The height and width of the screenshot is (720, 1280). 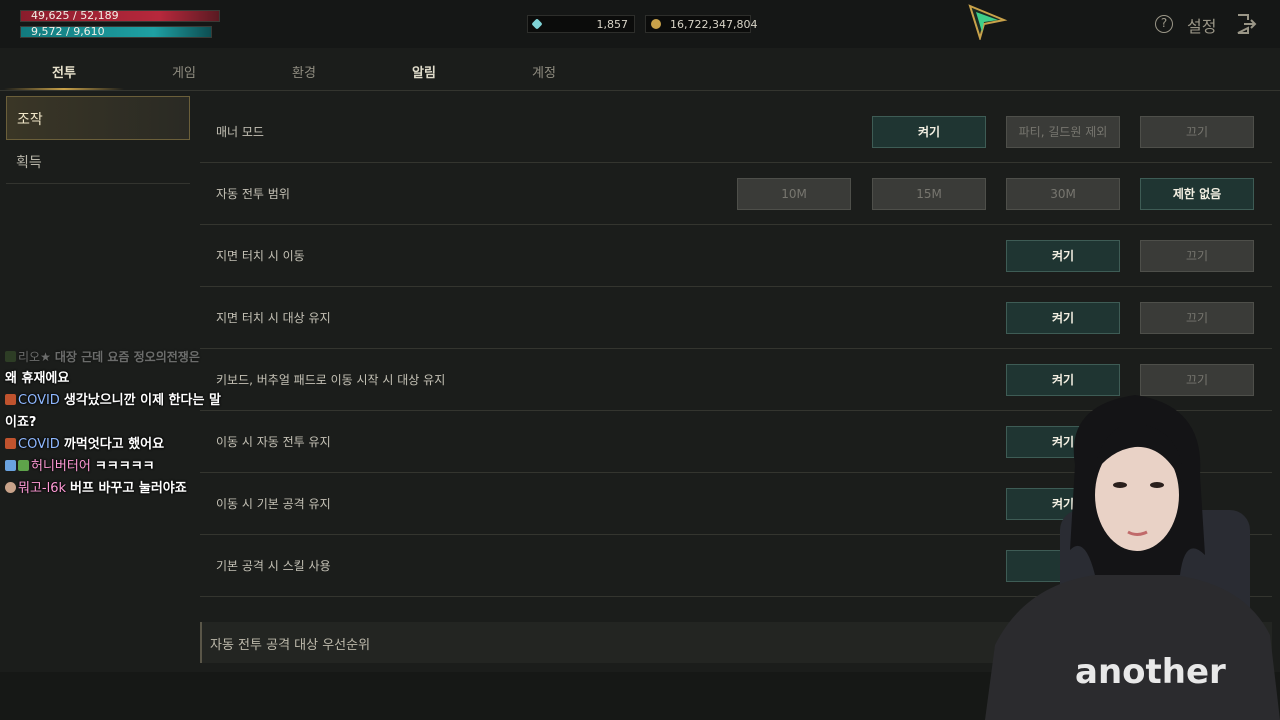 What do you see at coordinates (537, 24) in the screenshot?
I see `diamond-icon` at bounding box center [537, 24].